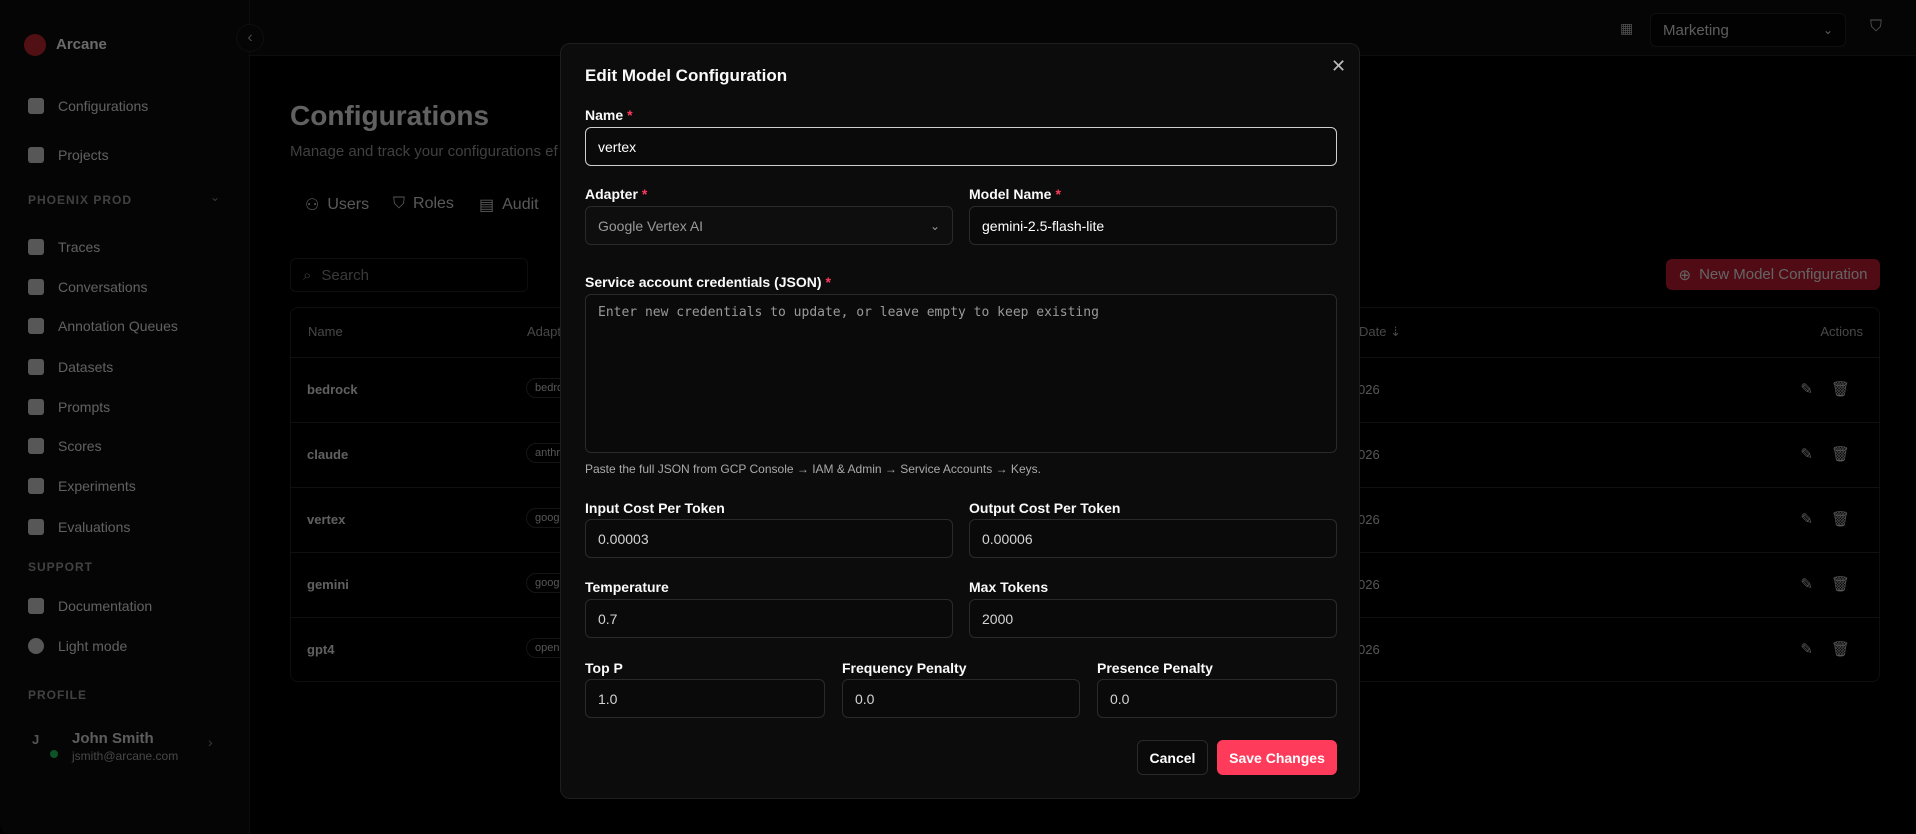 The width and height of the screenshot is (1916, 834). What do you see at coordinates (1876, 27) in the screenshot?
I see `shield-icon: ⛉` at bounding box center [1876, 27].